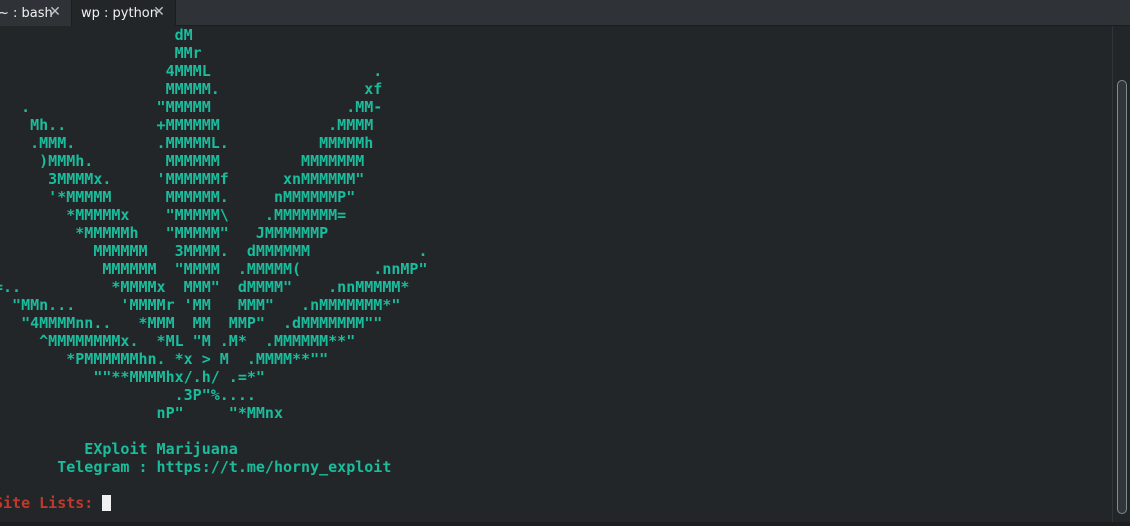  What do you see at coordinates (101, 53) in the screenshot?
I see `ascii-line: MMr` at bounding box center [101, 53].